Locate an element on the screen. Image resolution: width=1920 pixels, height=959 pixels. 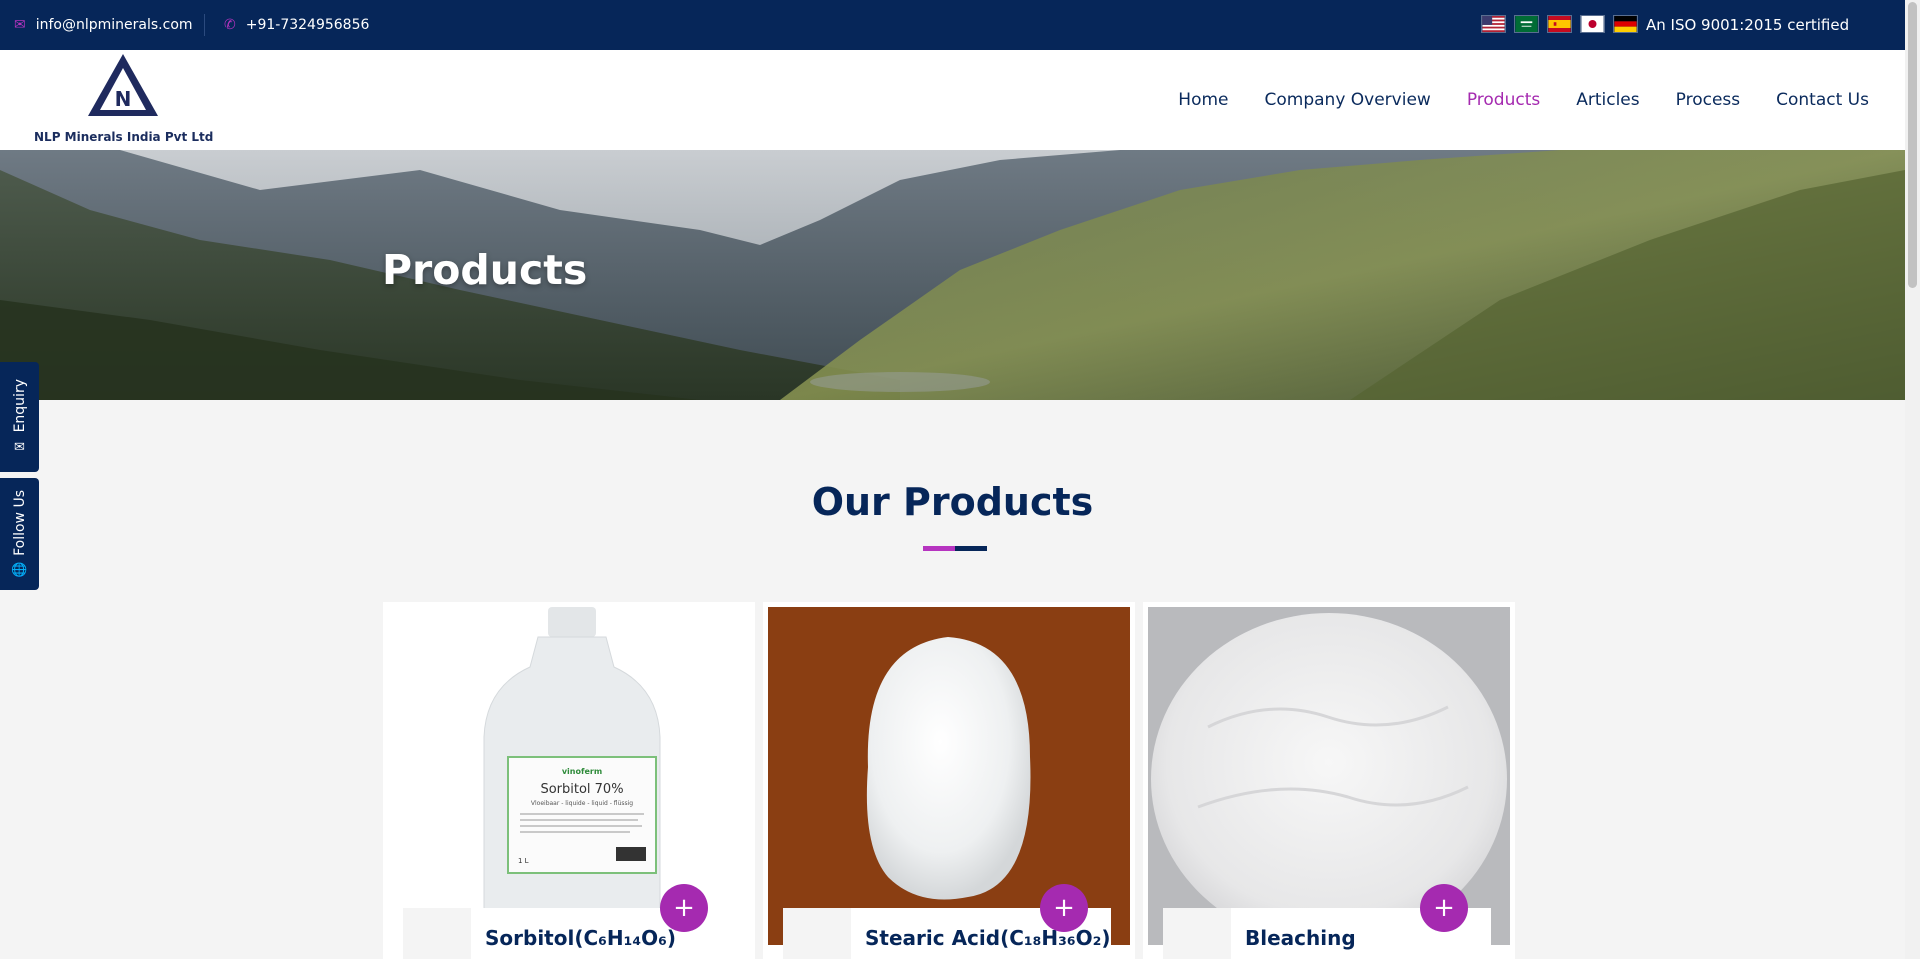
nav-company-overview: Company Overview is located at coordinates (1348, 100).